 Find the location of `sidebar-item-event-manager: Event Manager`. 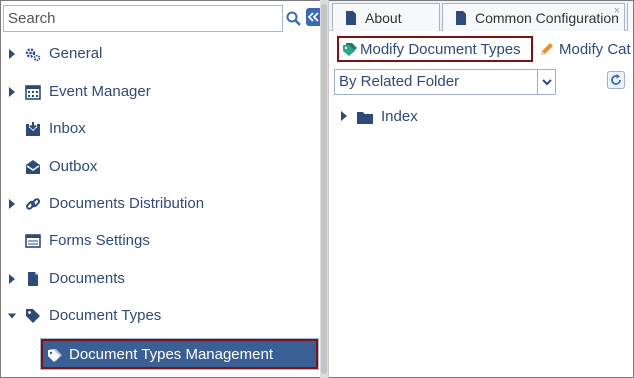

sidebar-item-event-manager: Event Manager is located at coordinates (160, 92).